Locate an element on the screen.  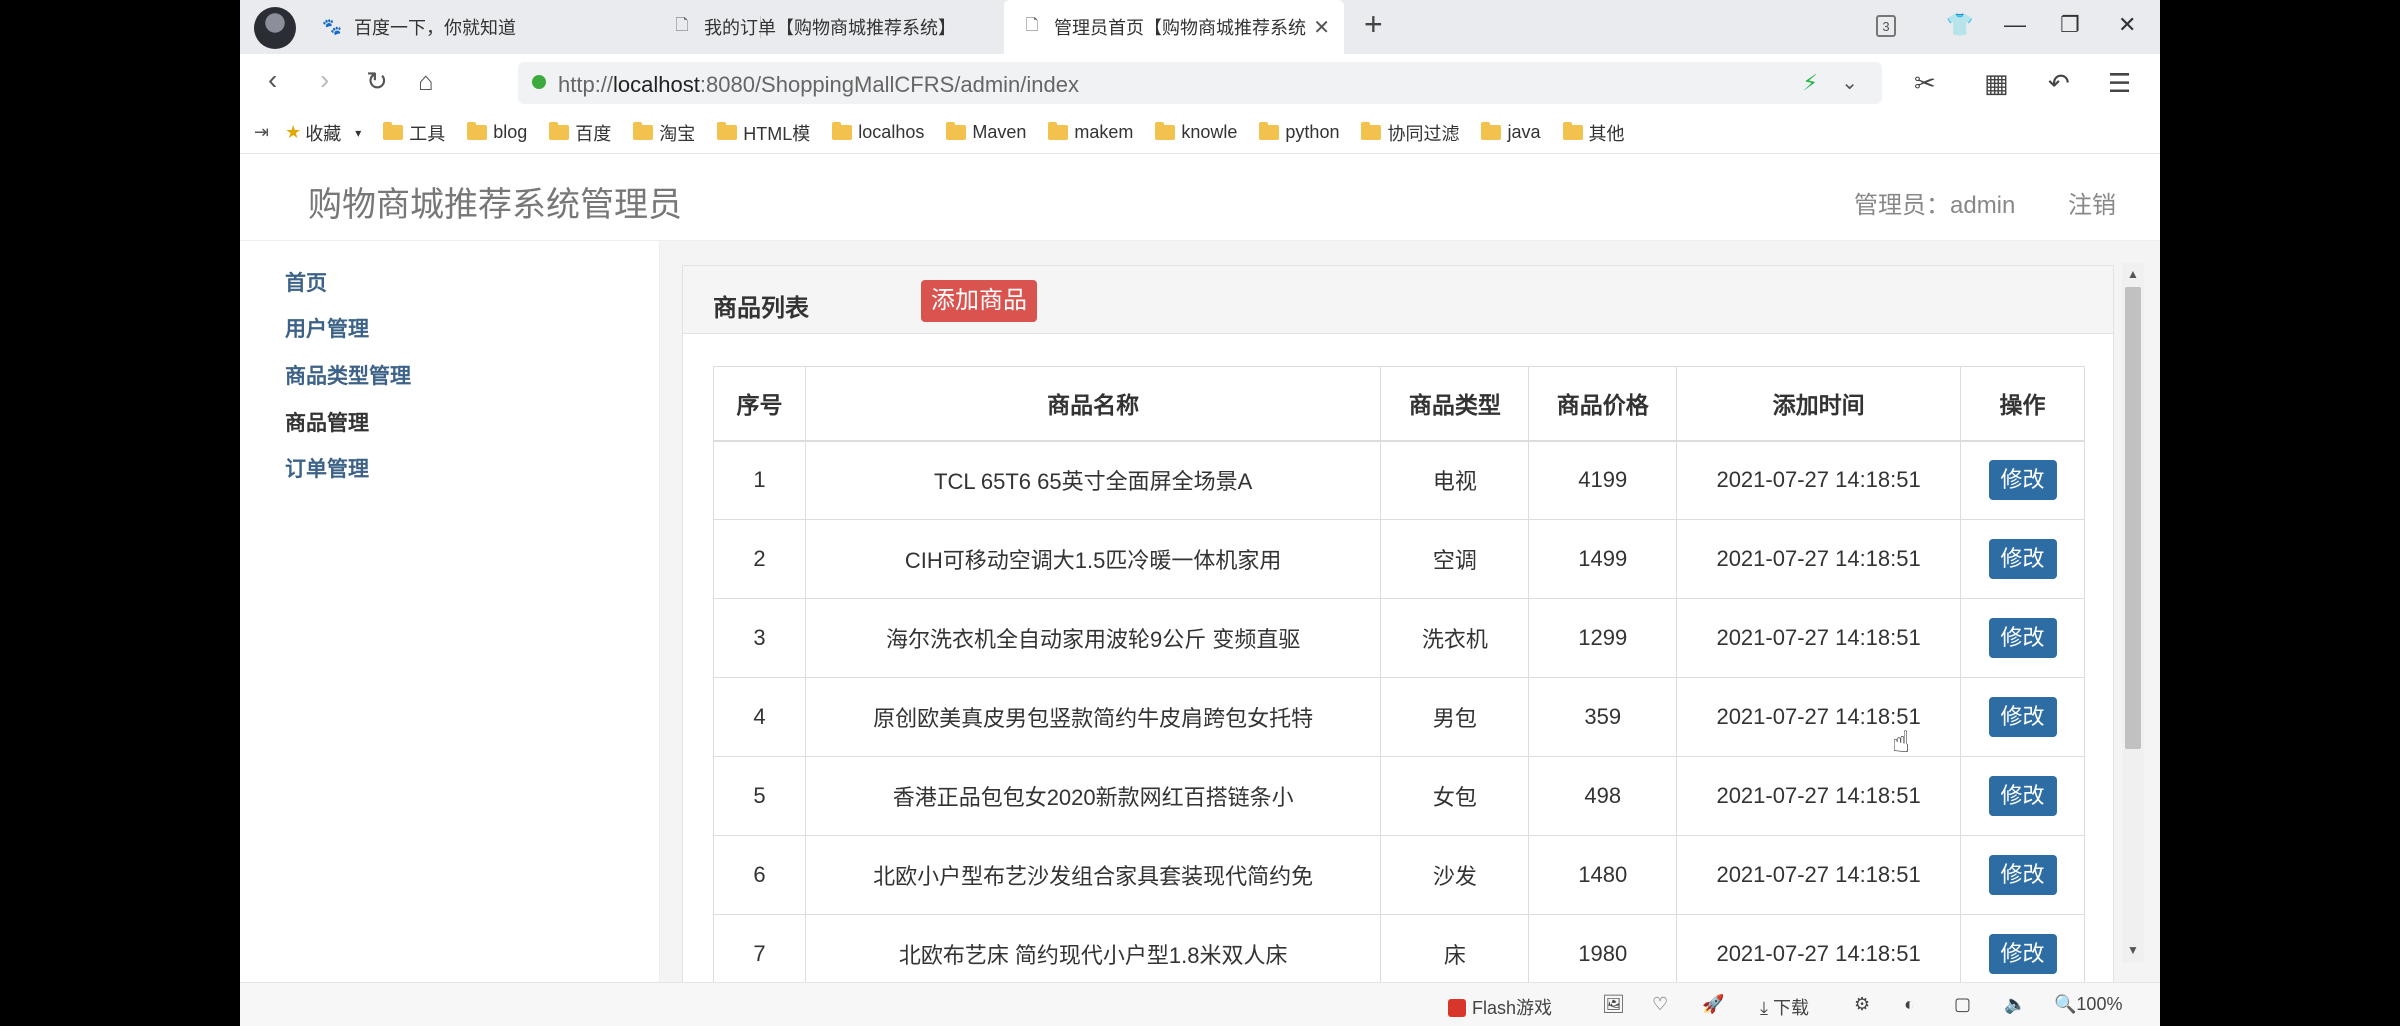
cell-type: 女包 is located at coordinates (1455, 796).